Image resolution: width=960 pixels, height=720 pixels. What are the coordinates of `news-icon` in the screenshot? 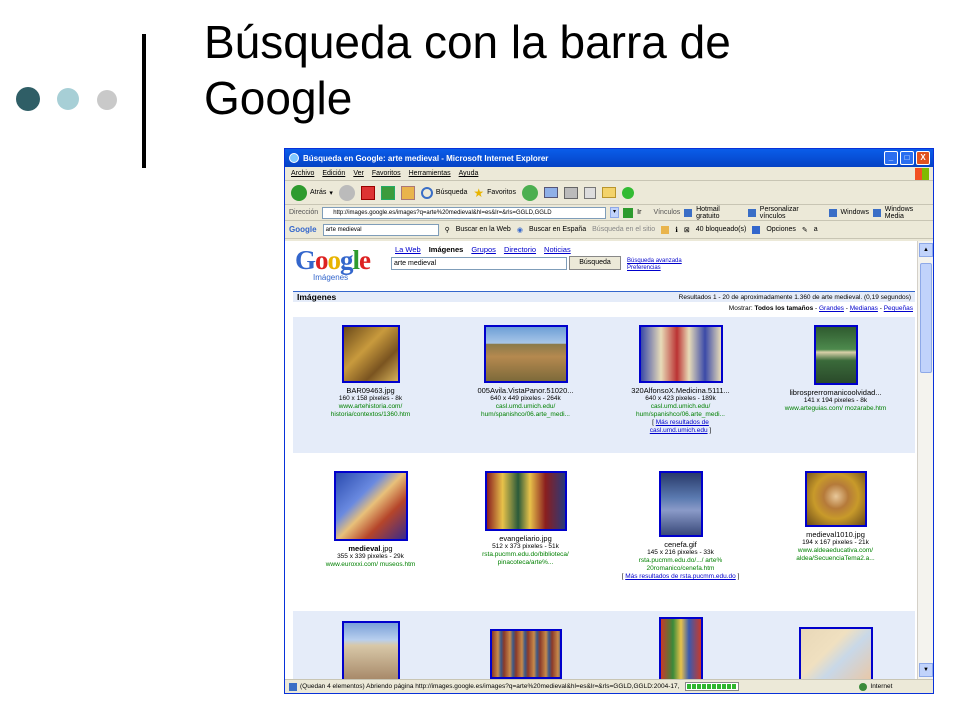 It's located at (665, 229).